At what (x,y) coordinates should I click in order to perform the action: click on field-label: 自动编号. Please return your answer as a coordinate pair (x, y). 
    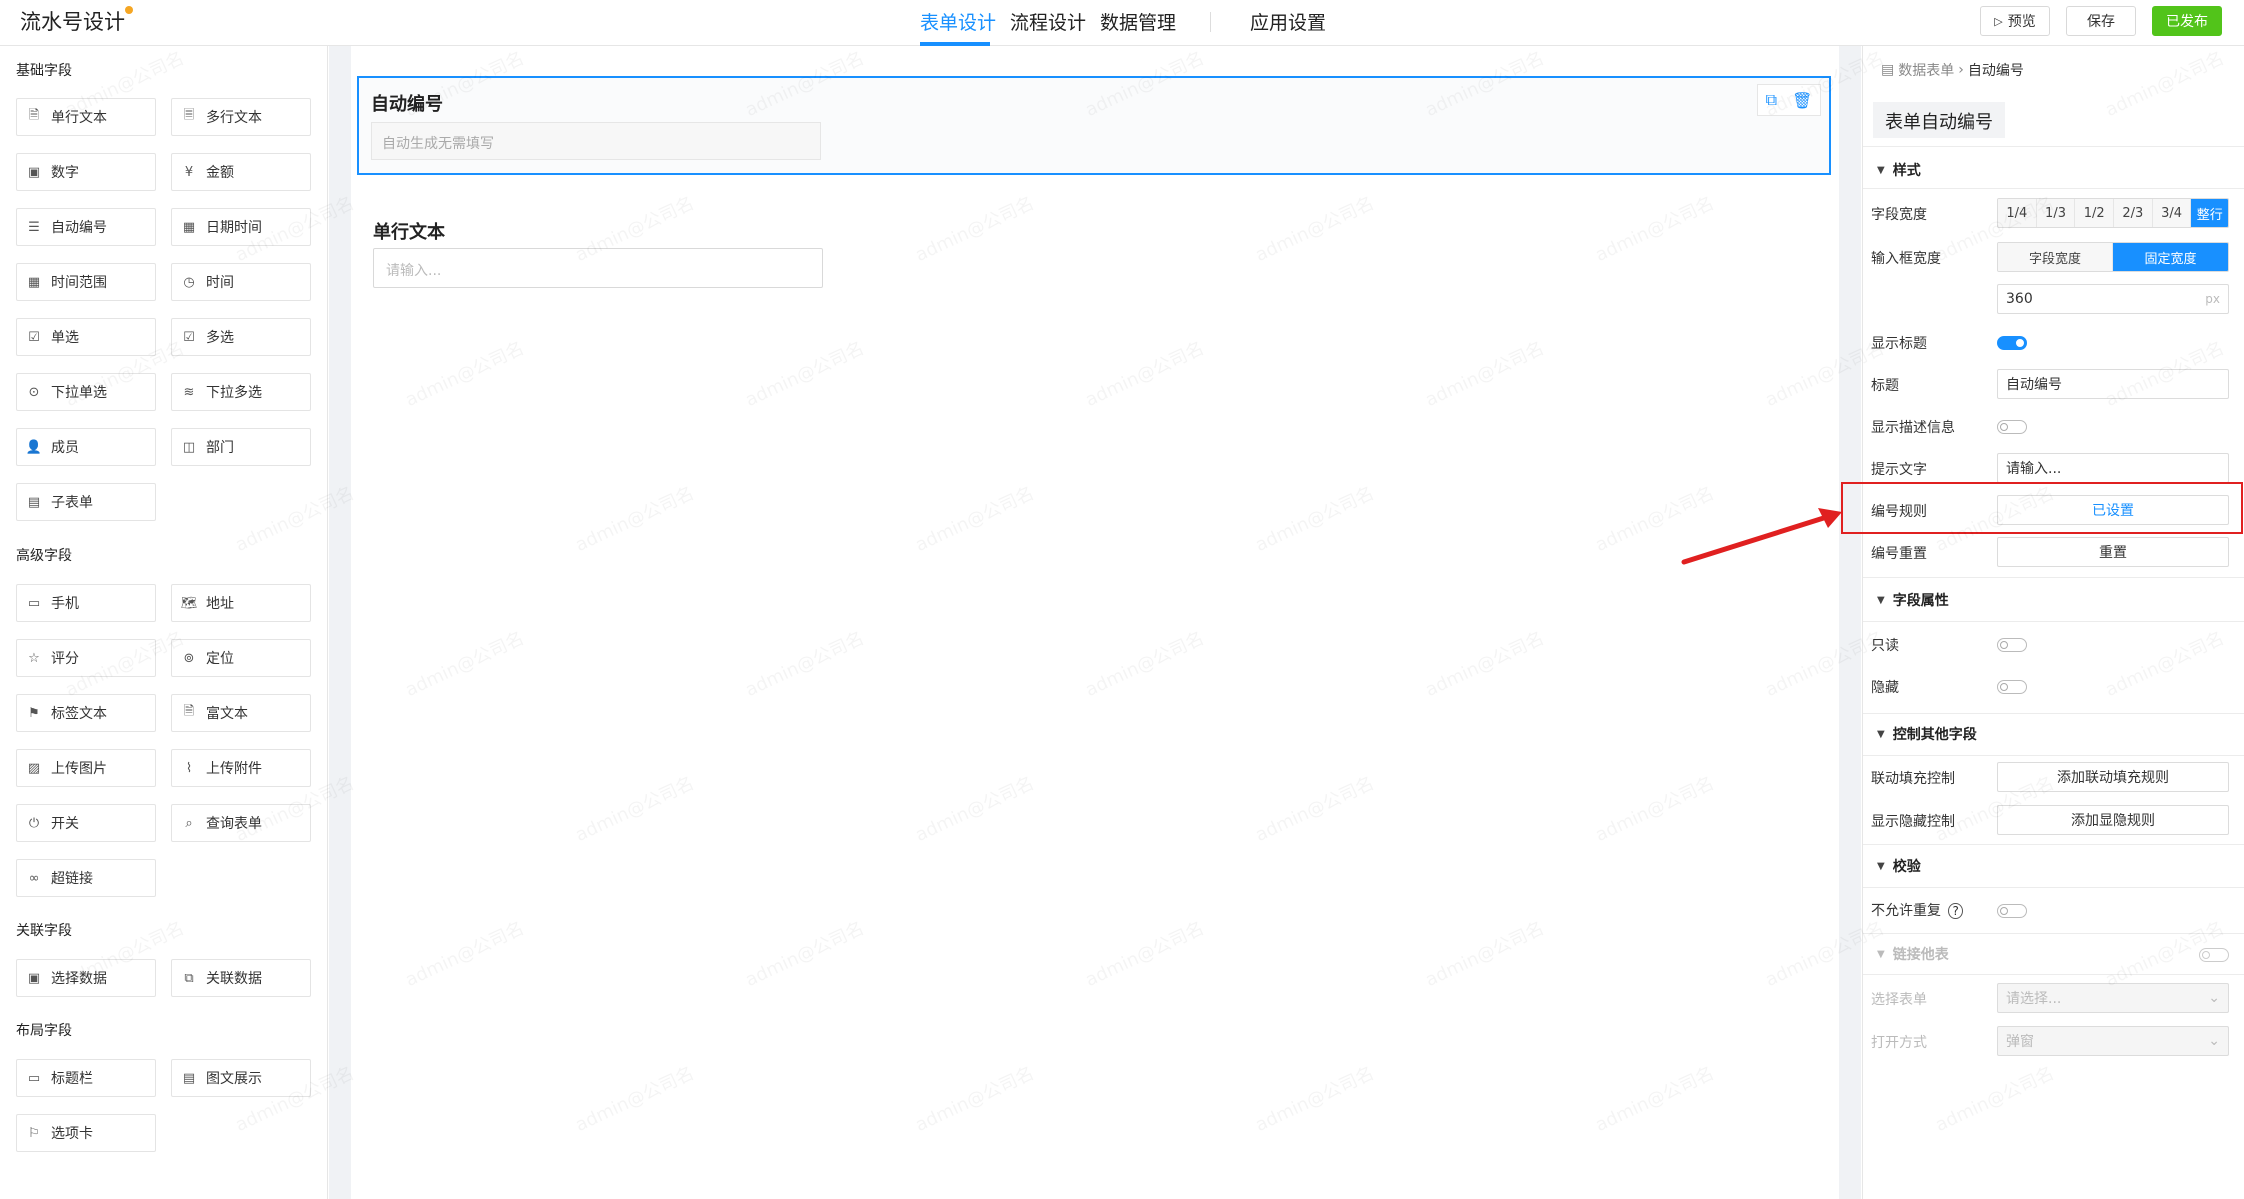
    Looking at the image, I should click on (79, 228).